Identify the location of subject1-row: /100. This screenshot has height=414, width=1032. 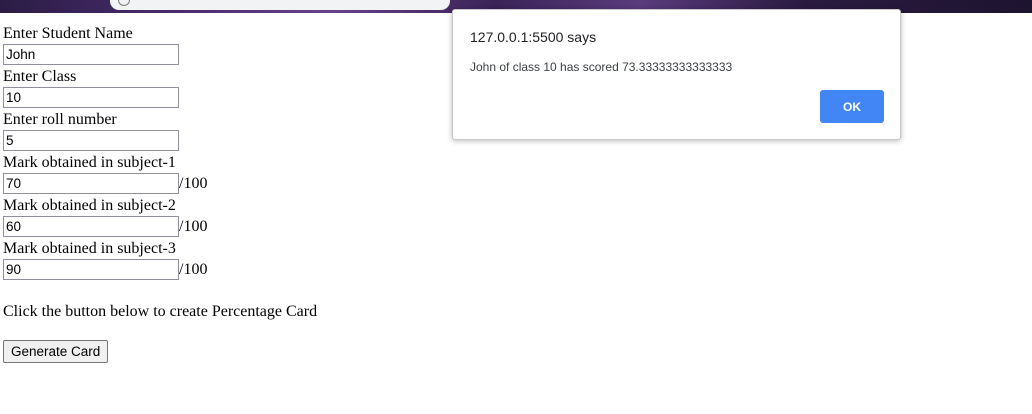
(105, 184).